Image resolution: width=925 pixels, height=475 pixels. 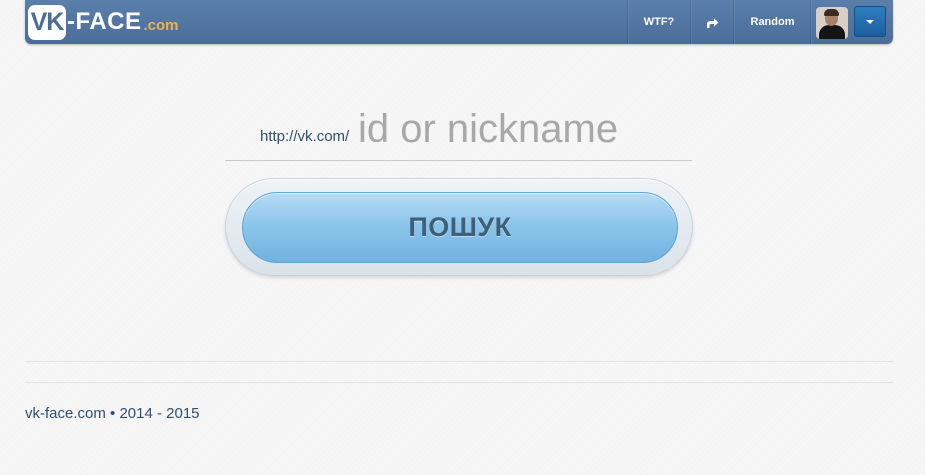 What do you see at coordinates (658, 22) in the screenshot?
I see `nav-wtf-link: WTF?` at bounding box center [658, 22].